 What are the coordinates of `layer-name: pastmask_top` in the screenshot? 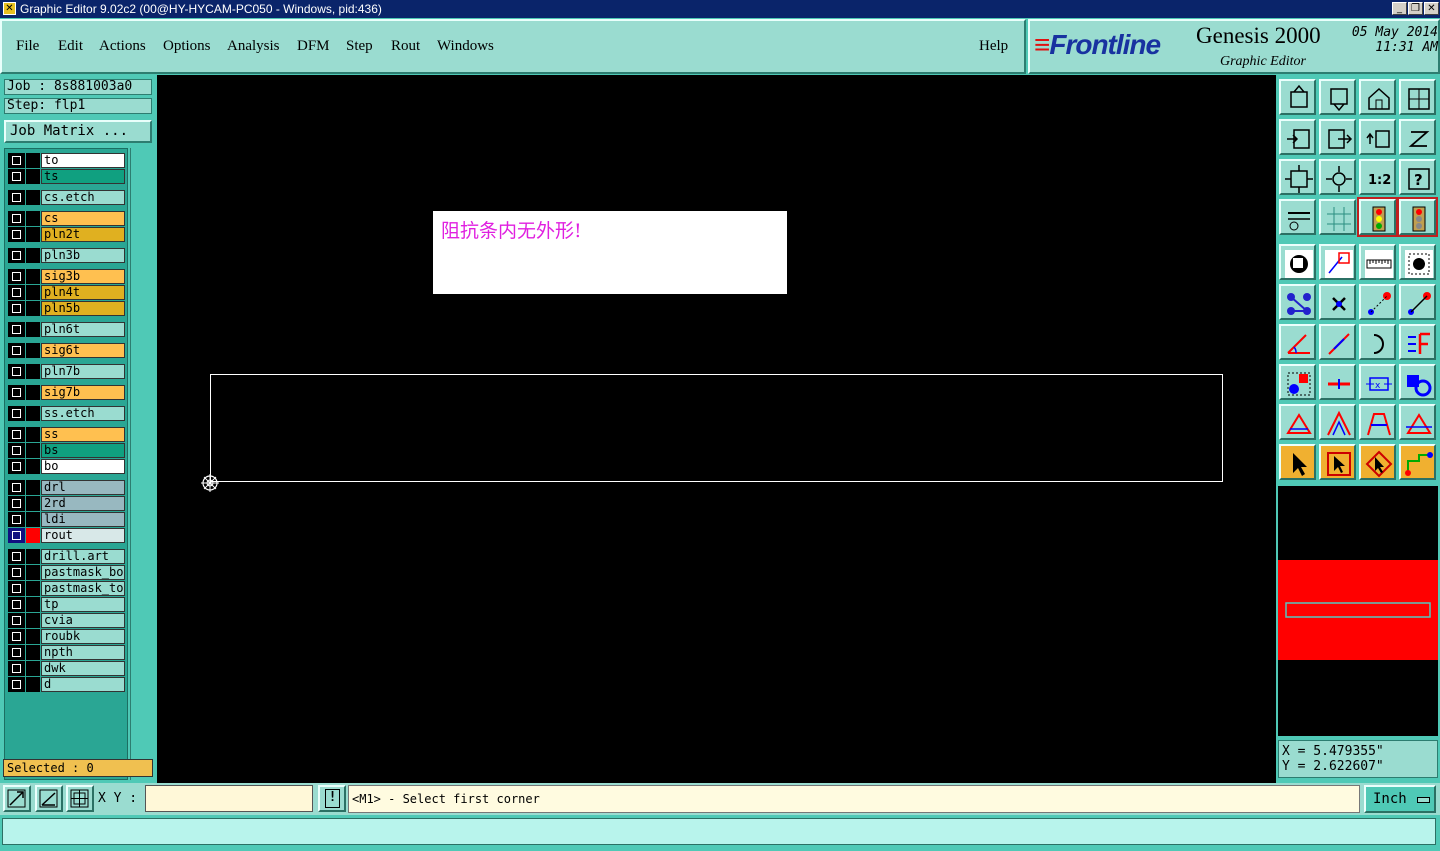 It's located at (83, 588).